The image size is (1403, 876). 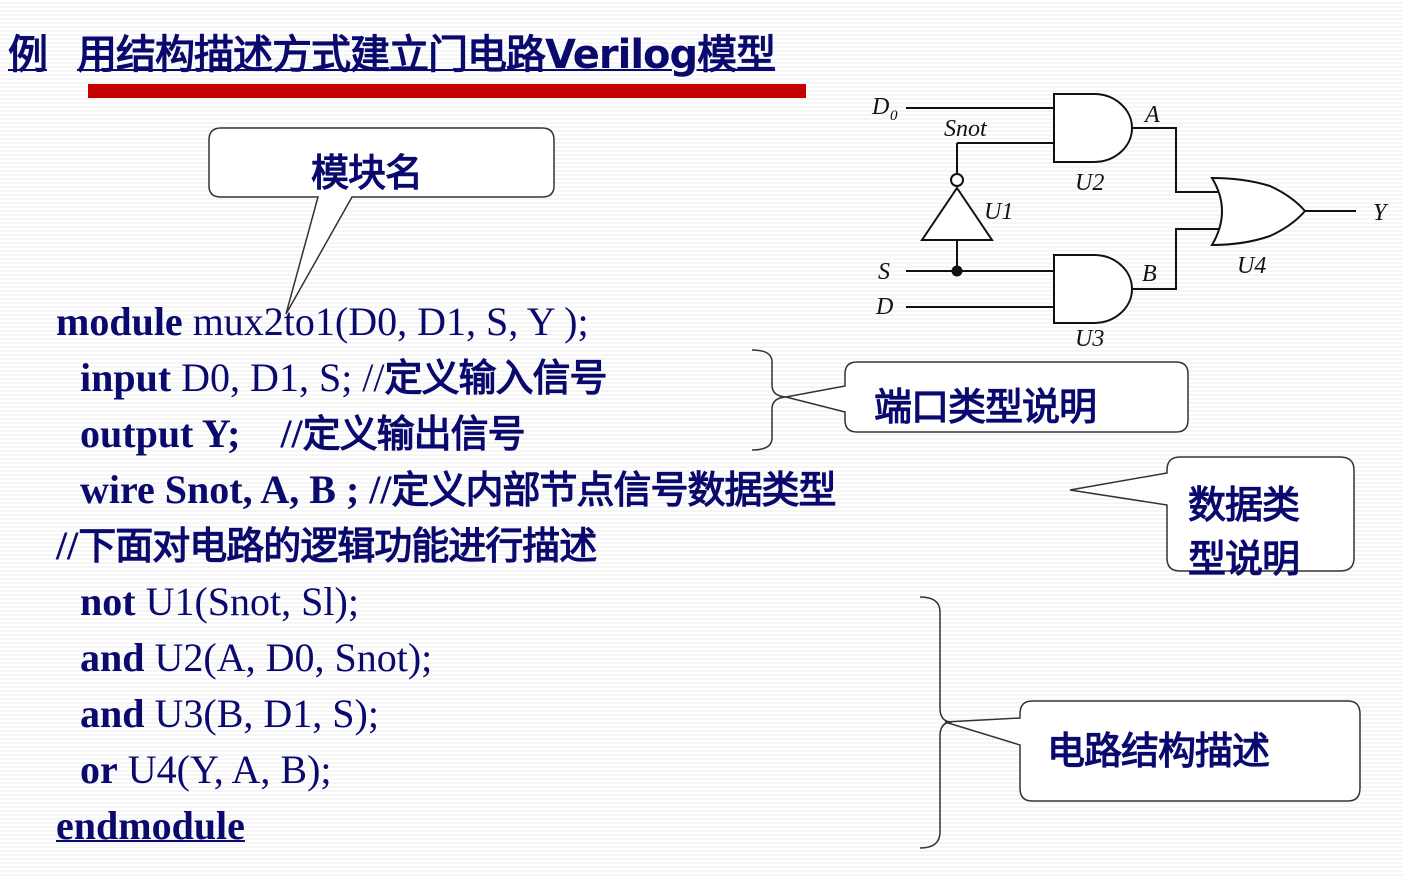 I want to click on label-a: A, so click(x=1151, y=115).